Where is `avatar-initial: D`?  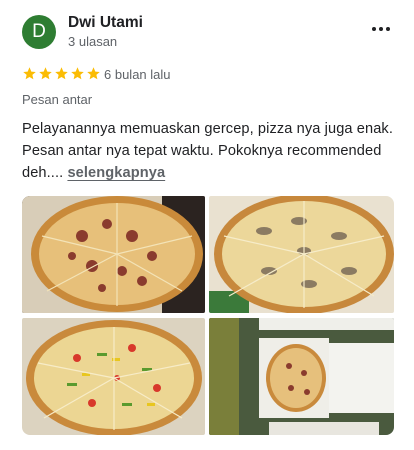
avatar-initial: D is located at coordinates (39, 31).